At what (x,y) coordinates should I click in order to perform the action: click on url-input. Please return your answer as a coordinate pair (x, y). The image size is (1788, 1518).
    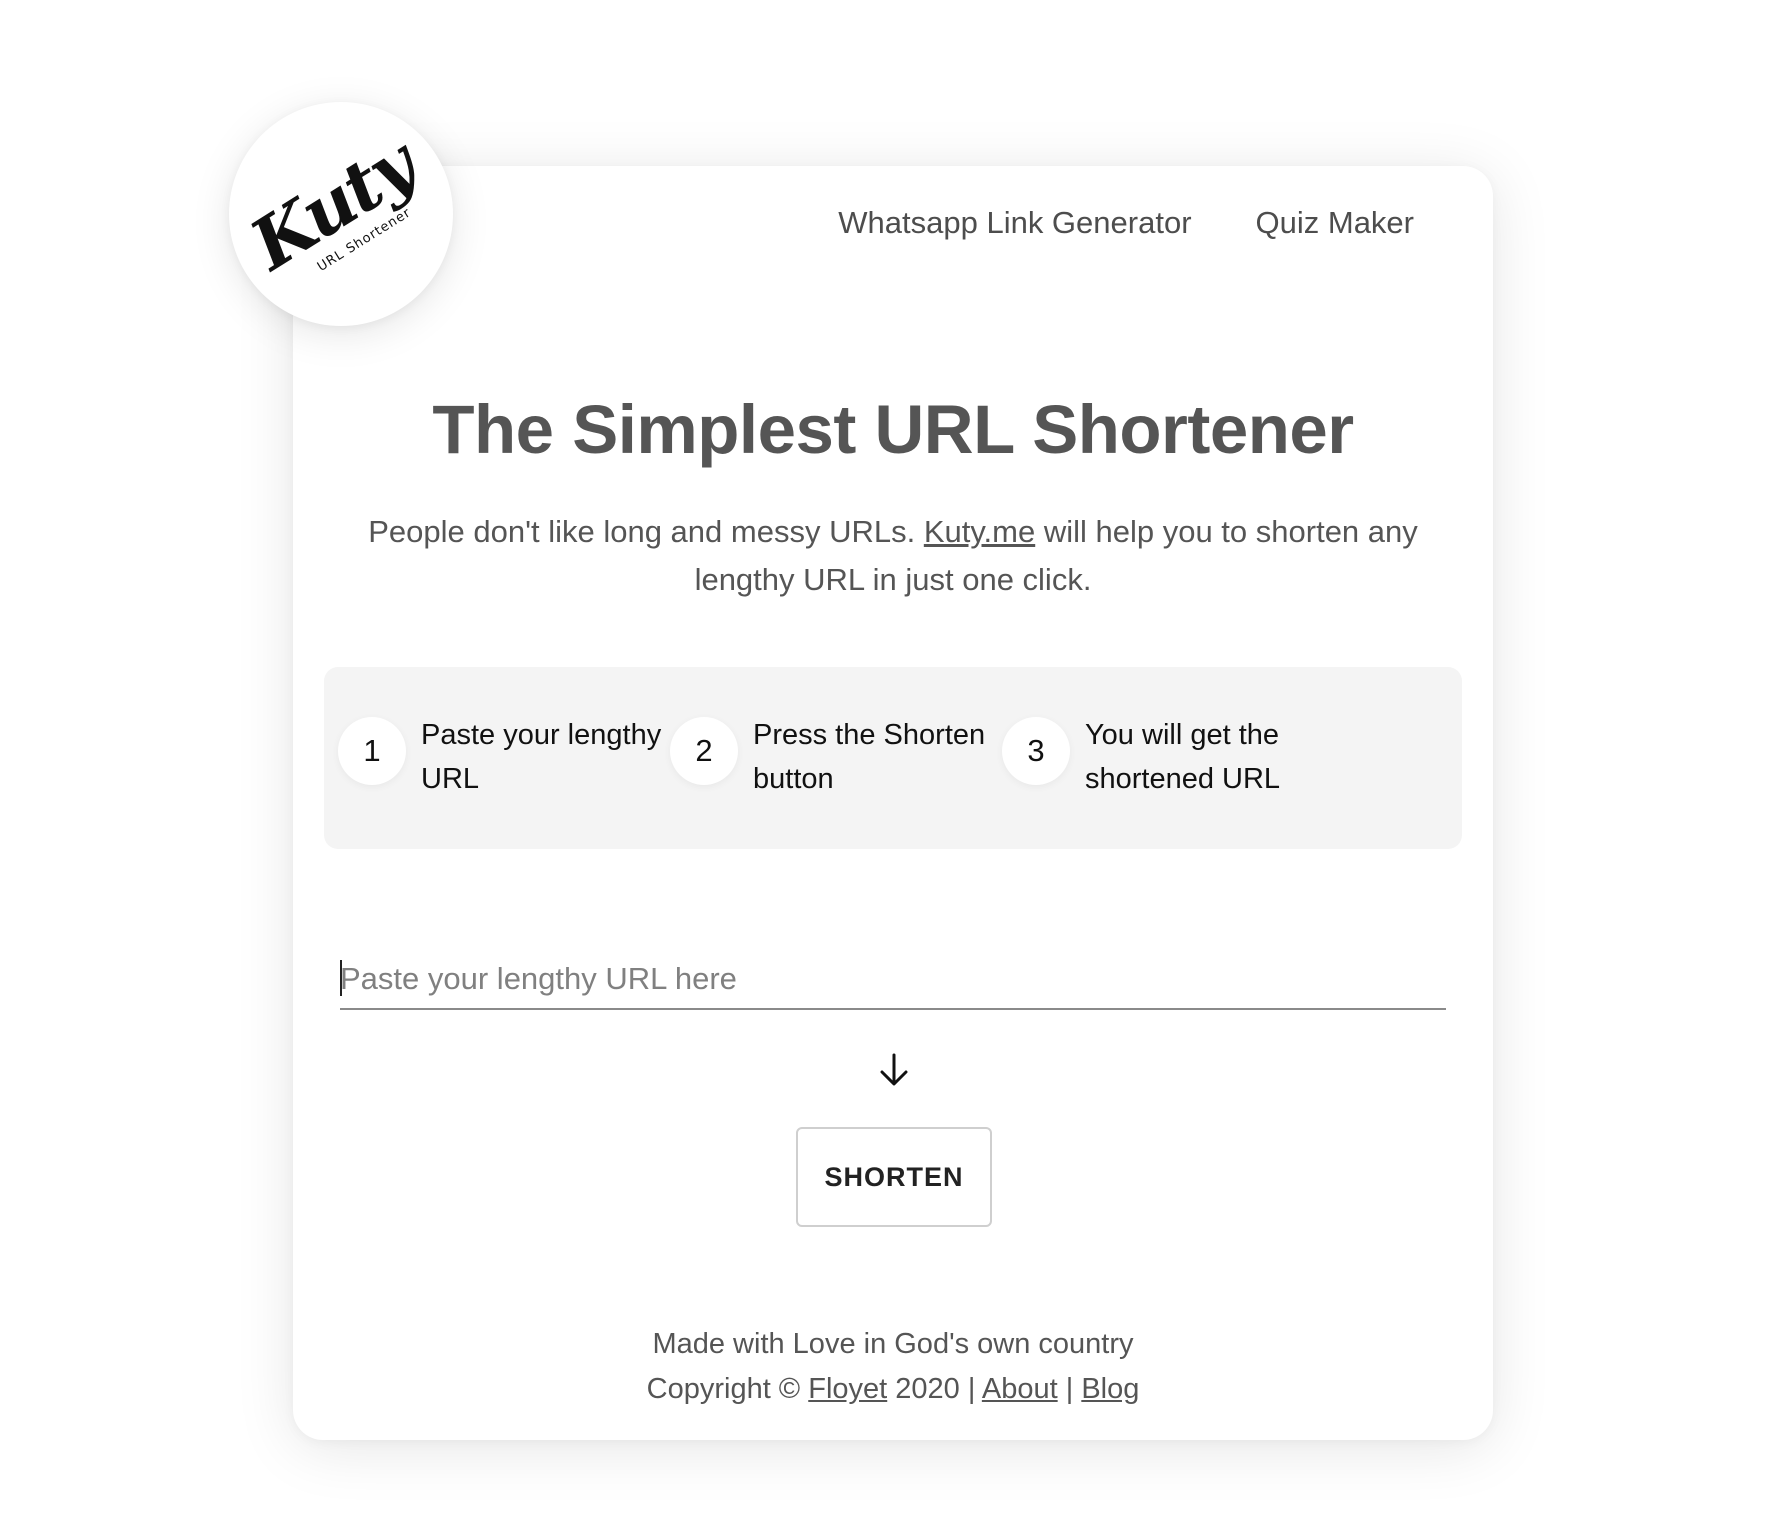
    Looking at the image, I should click on (893, 980).